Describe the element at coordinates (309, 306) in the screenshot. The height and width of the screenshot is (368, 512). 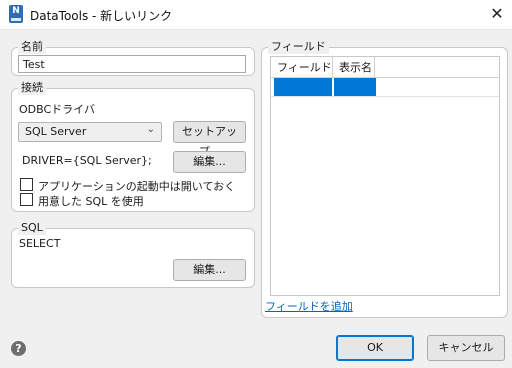
I see `add-field-link: フィールドを追加` at that location.